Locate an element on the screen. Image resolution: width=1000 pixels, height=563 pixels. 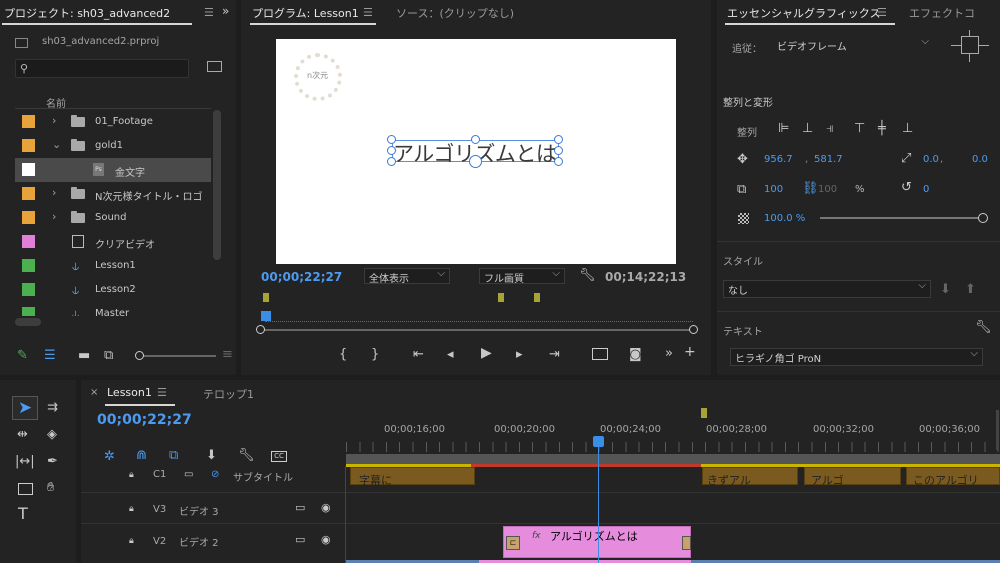
caption-clip: きずアル is located at coordinates (750, 477).